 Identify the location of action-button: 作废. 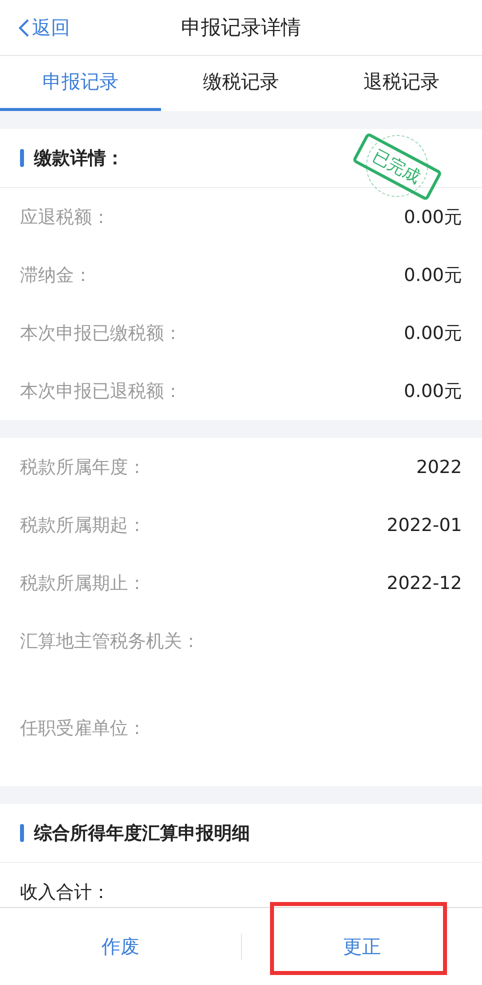
(120, 946).